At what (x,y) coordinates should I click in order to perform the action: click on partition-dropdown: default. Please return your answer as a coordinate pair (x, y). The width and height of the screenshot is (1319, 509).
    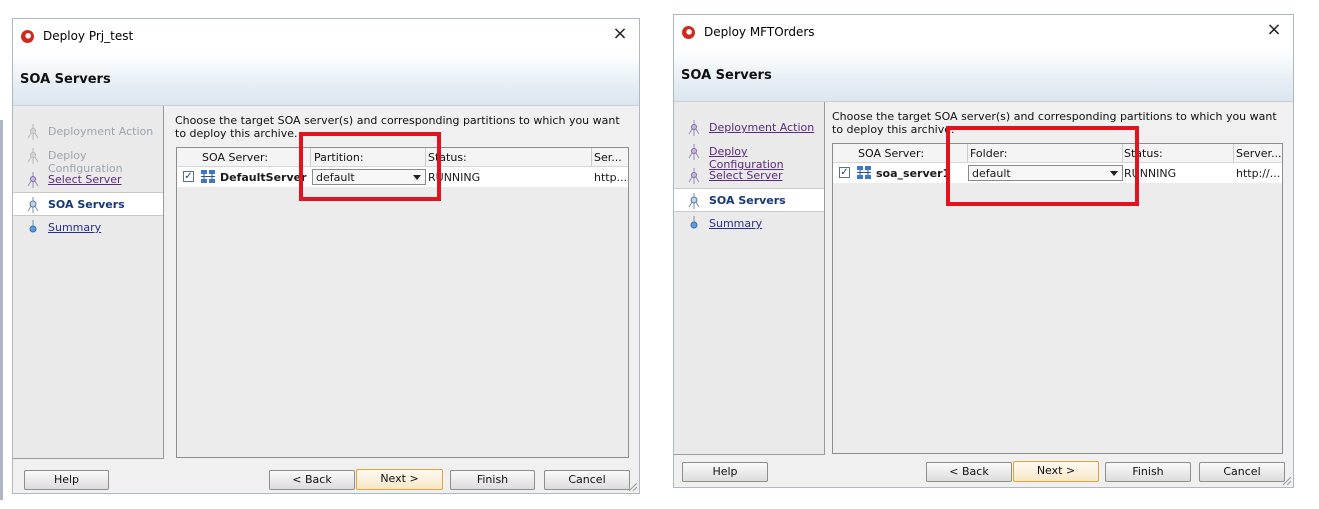
    Looking at the image, I should click on (369, 177).